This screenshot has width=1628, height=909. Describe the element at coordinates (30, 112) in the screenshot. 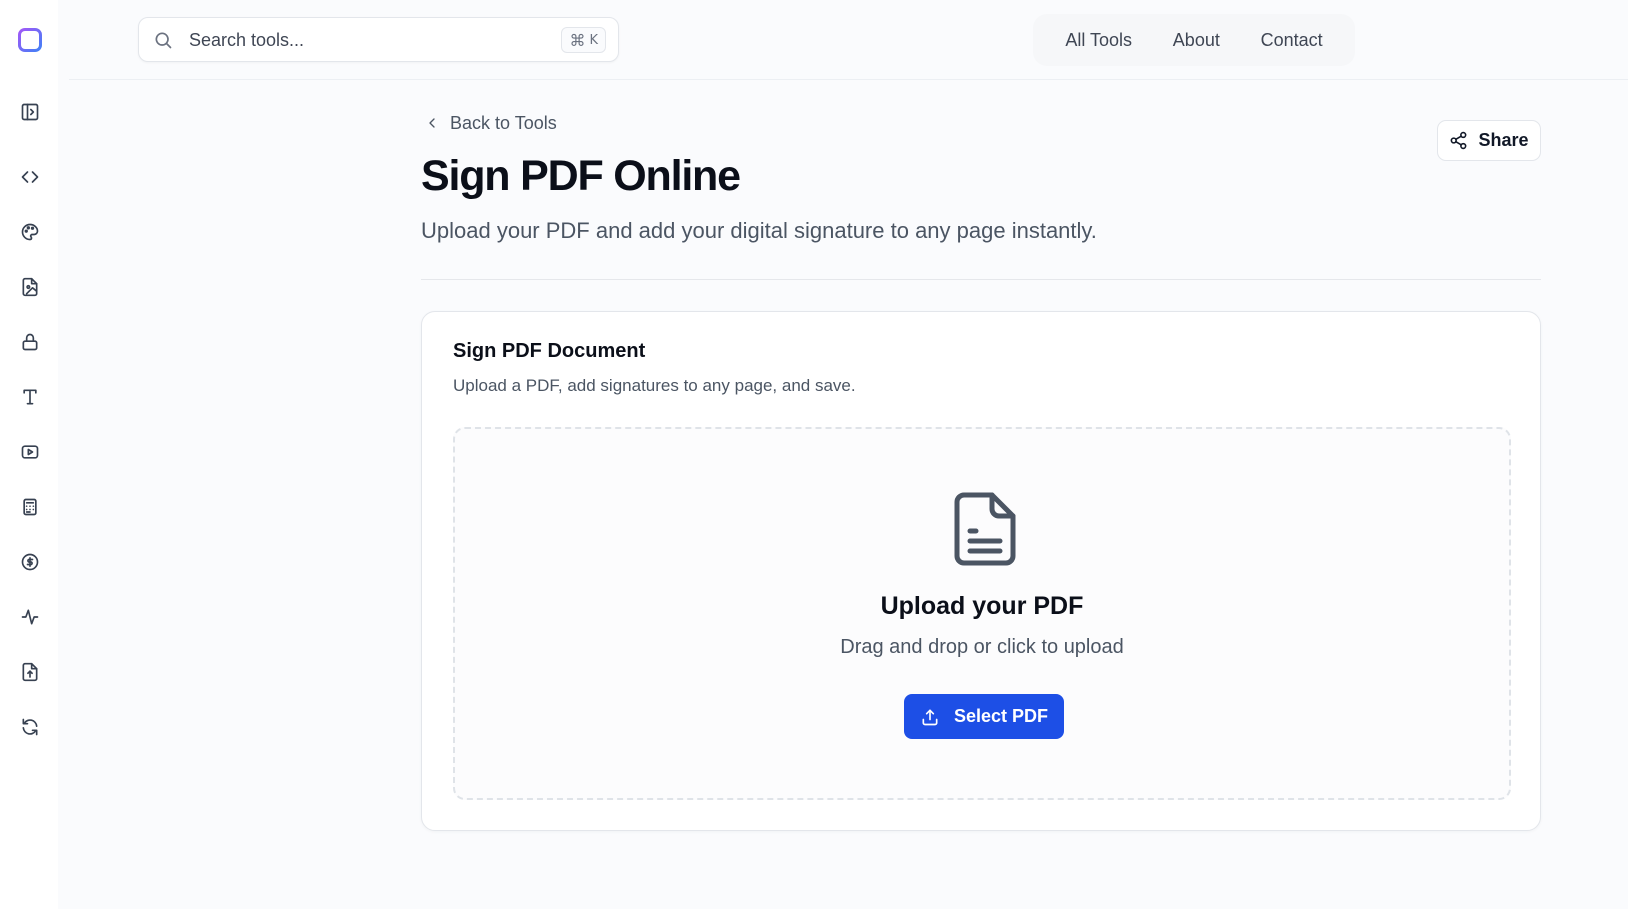

I see `sidebar-toggle-icon` at that location.